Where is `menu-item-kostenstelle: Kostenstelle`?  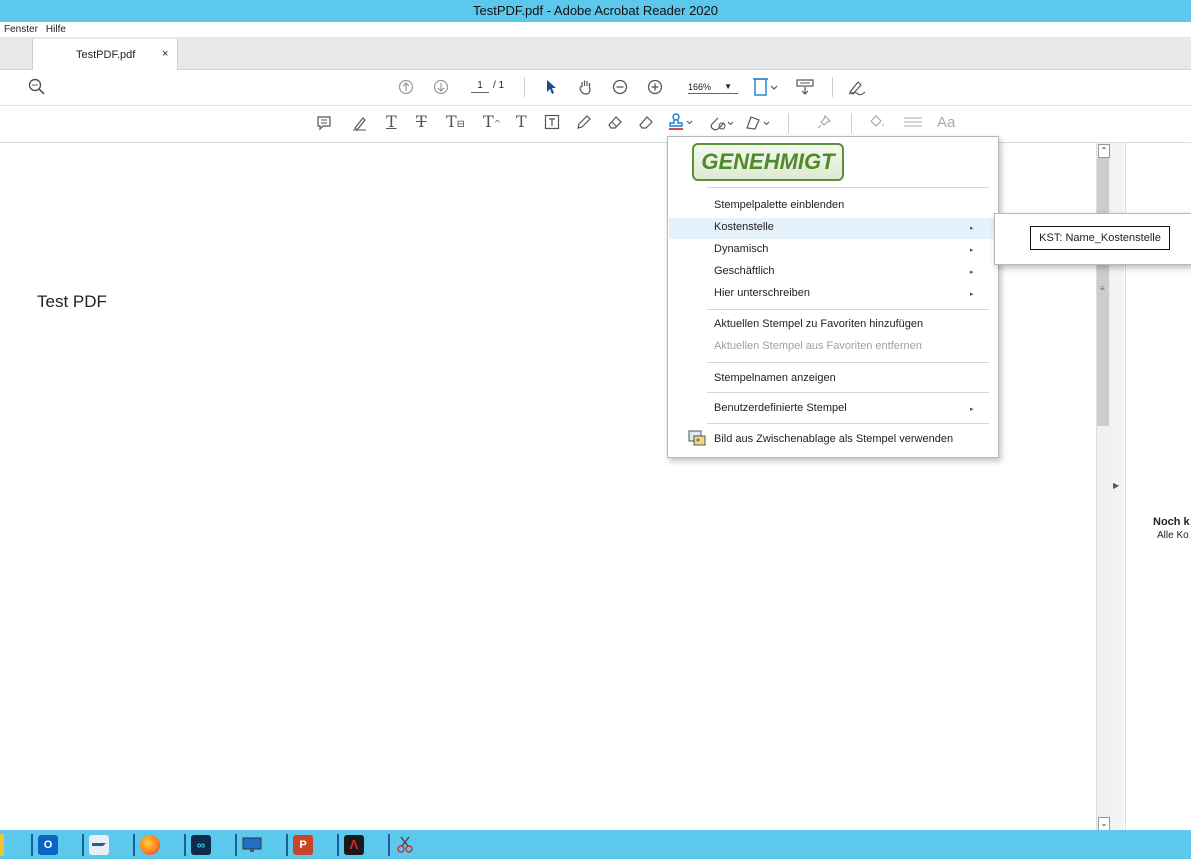
menu-item-kostenstelle: Kostenstelle is located at coordinates (744, 227).